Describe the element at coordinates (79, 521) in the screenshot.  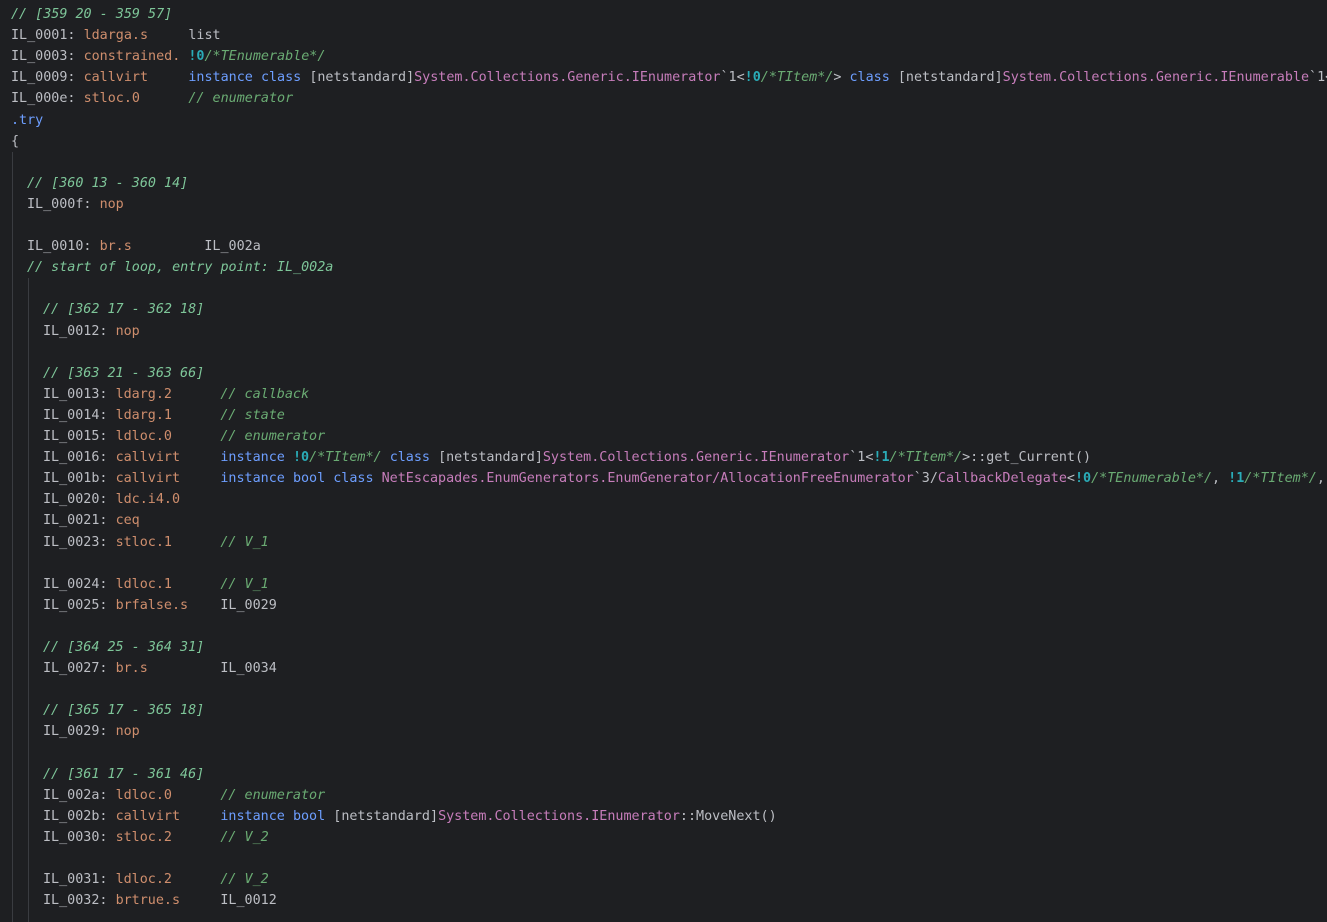
I see `token-label: IL_0021:` at that location.